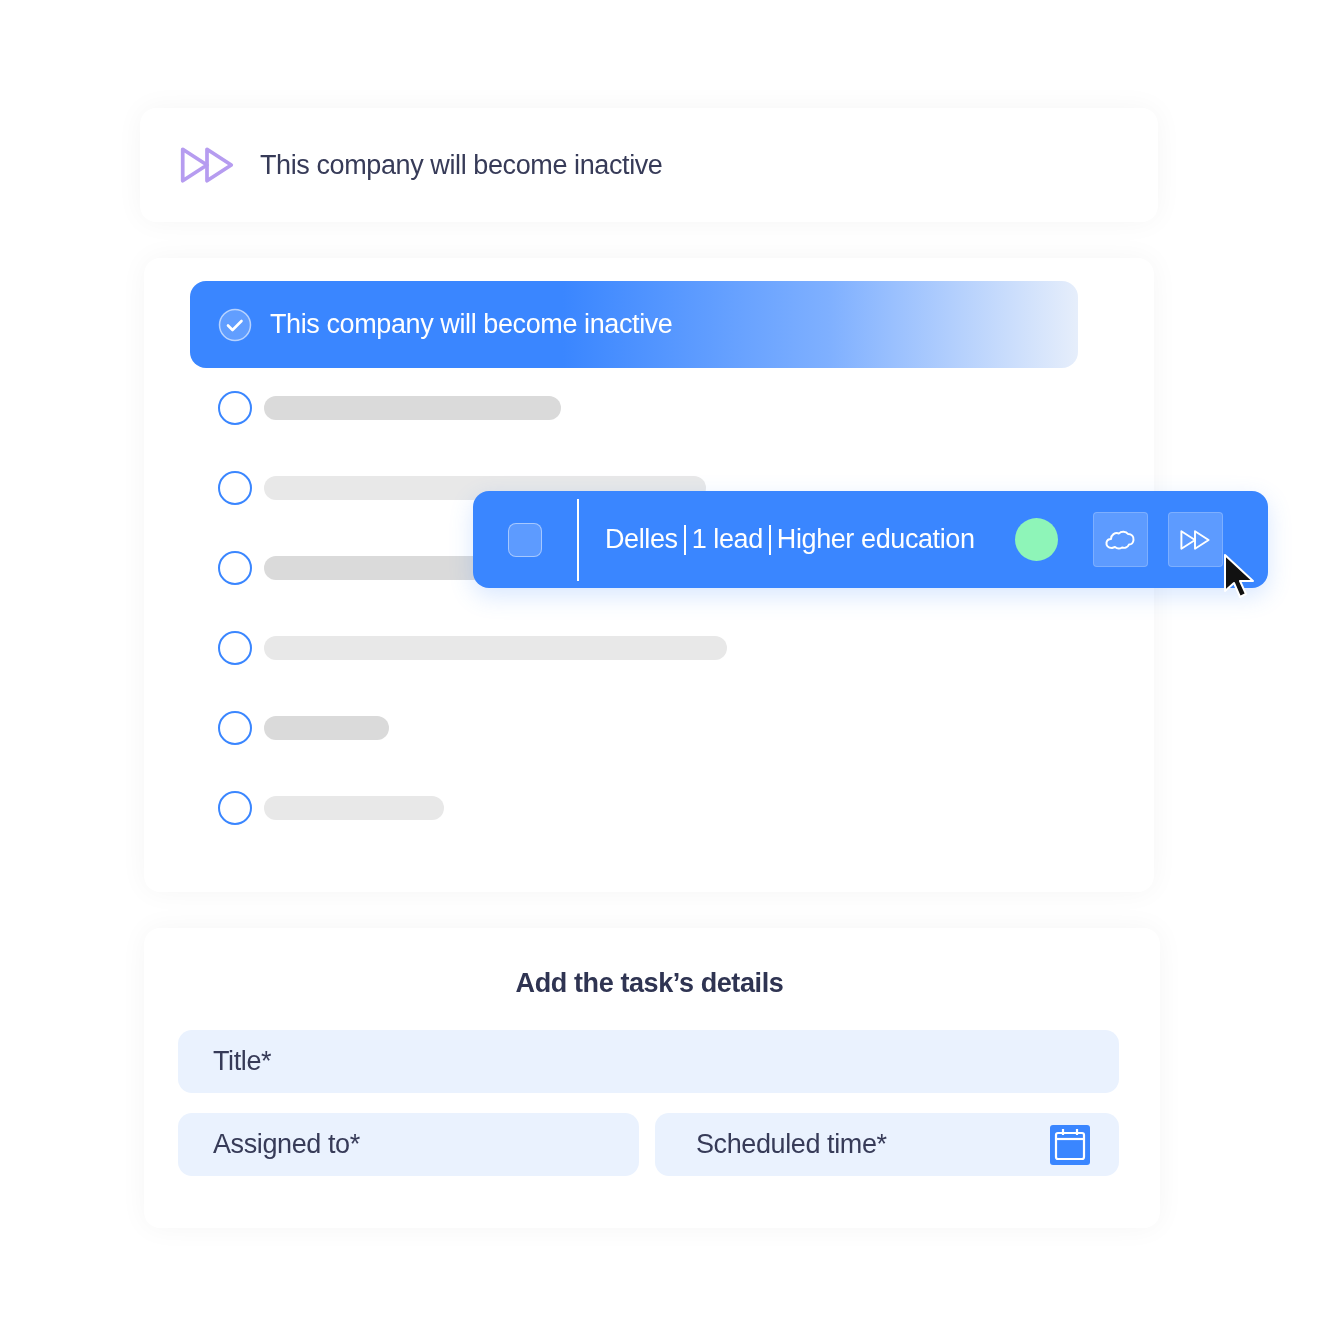 Image resolution: width=1332 pixels, height=1336 pixels. Describe the element at coordinates (1070, 1145) in the screenshot. I see `calendar-icon` at that location.